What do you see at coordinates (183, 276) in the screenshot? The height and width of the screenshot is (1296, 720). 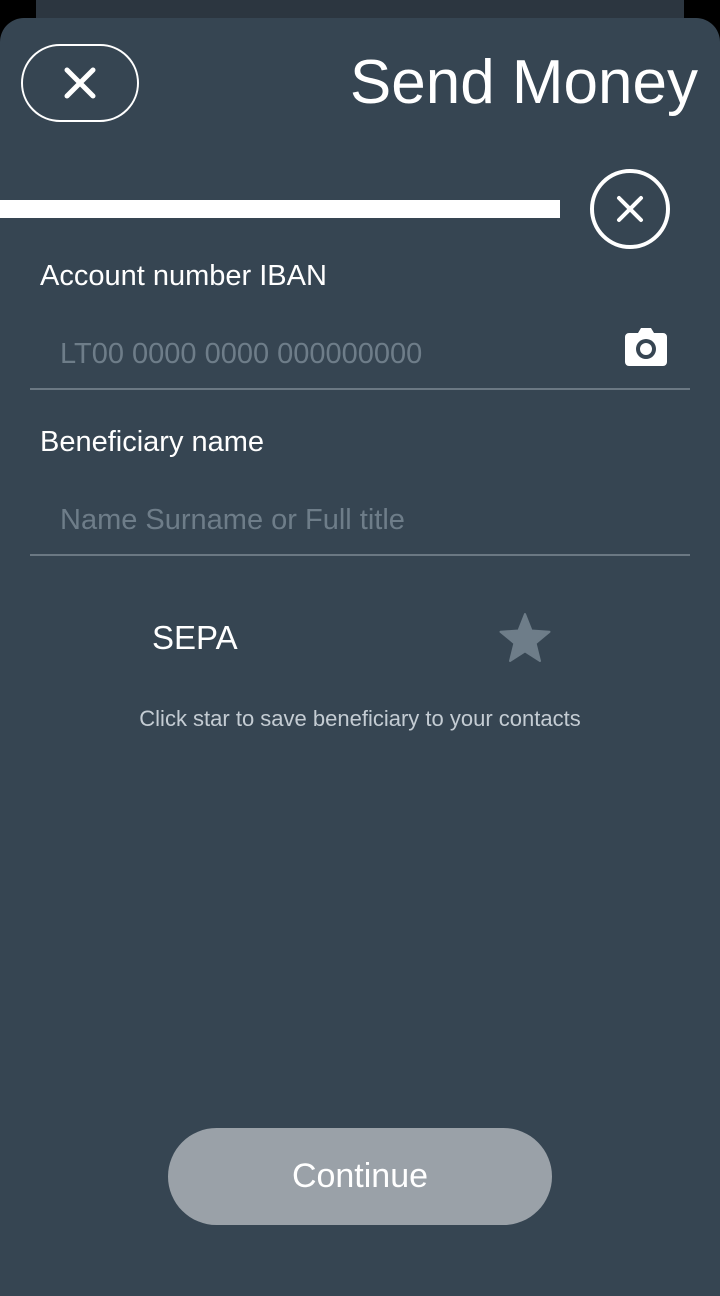 I see `iban-label: Account number IBAN` at bounding box center [183, 276].